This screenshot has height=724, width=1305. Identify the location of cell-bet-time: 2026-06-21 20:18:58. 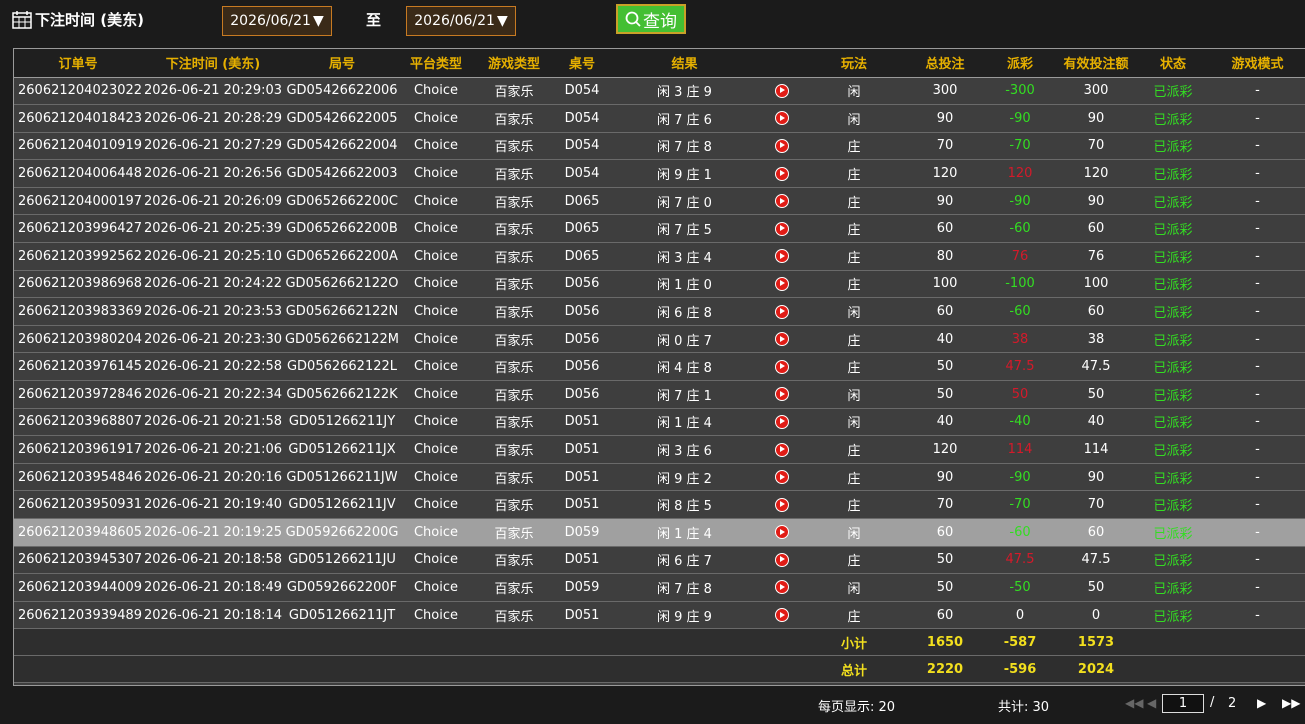
(213, 560).